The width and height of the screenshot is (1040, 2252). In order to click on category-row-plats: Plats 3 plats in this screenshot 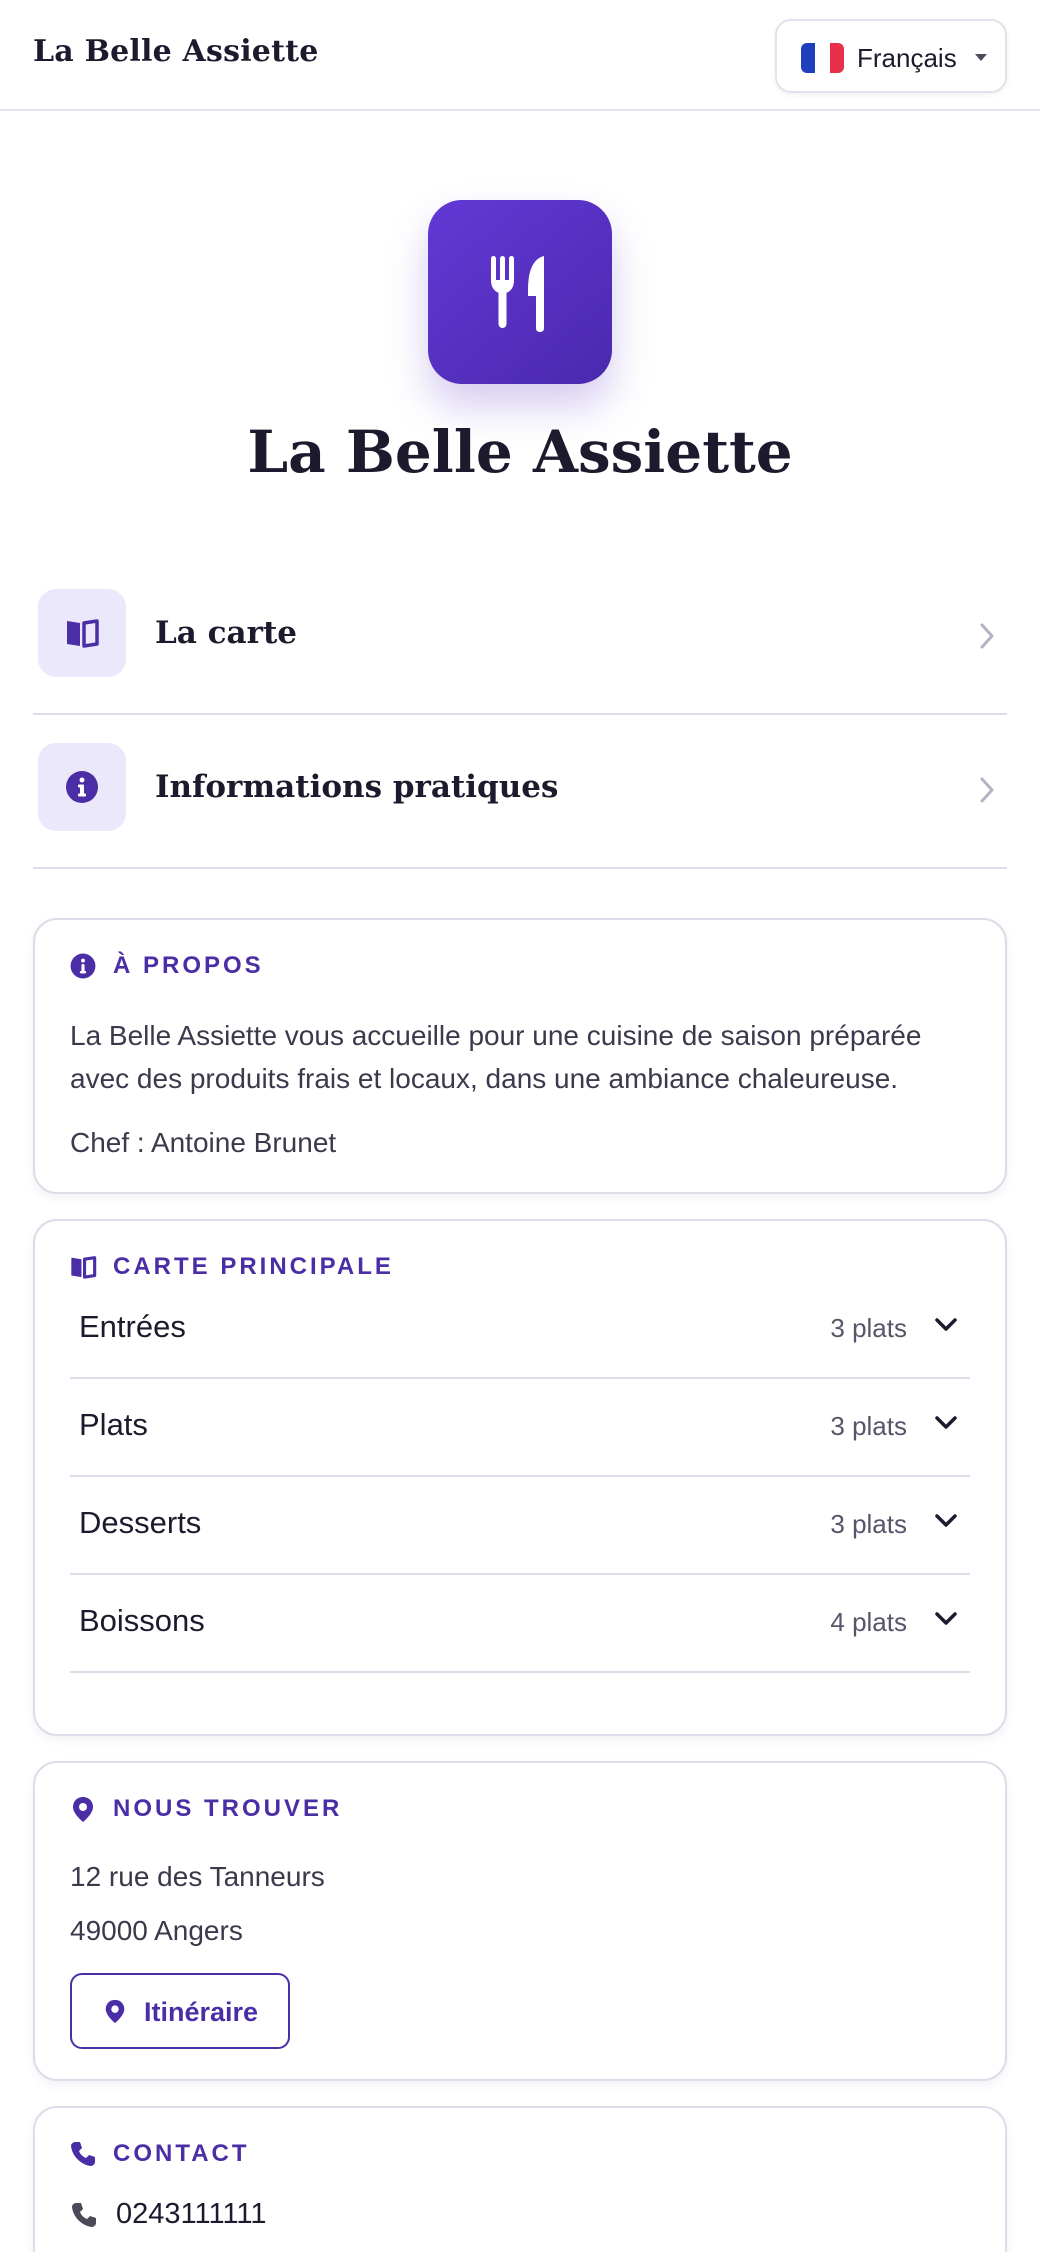, I will do `click(520, 1428)`.